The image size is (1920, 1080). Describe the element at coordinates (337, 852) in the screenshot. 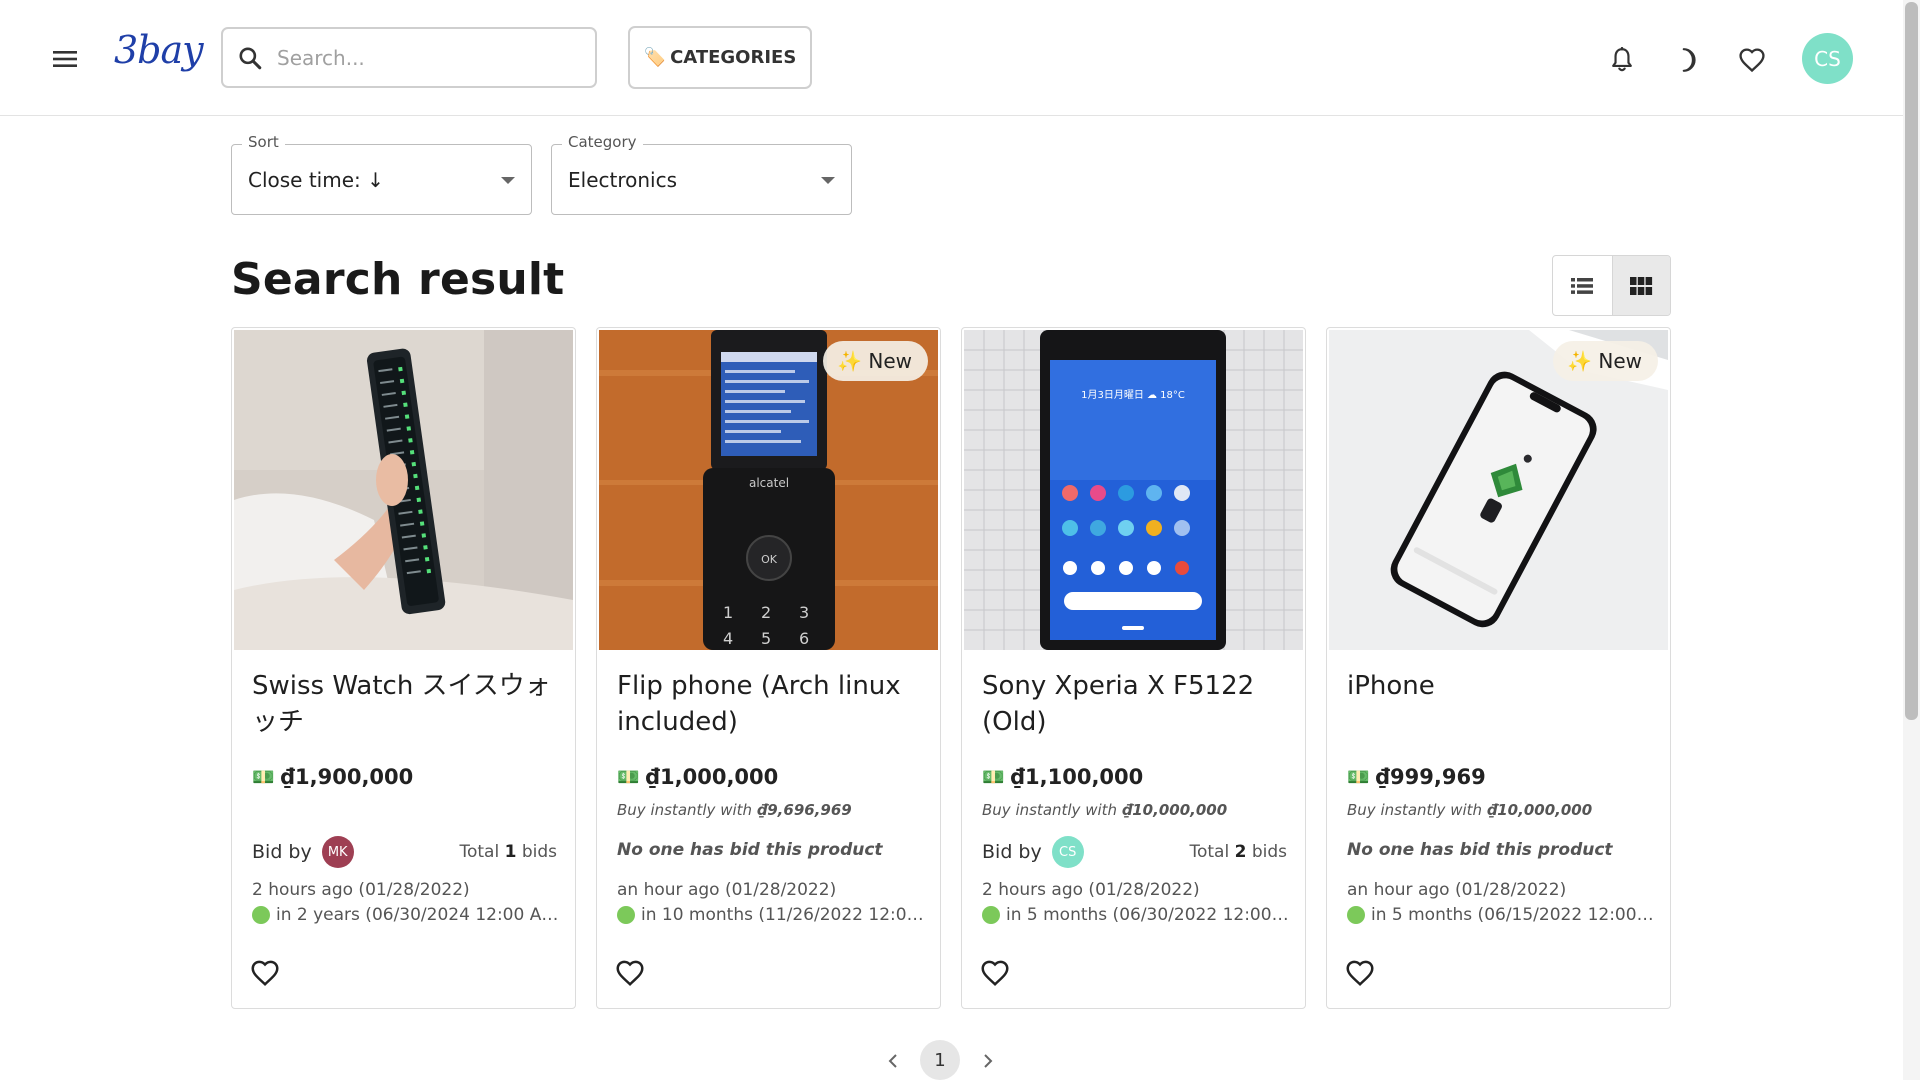

I see `bidder-avatar: MK` at that location.